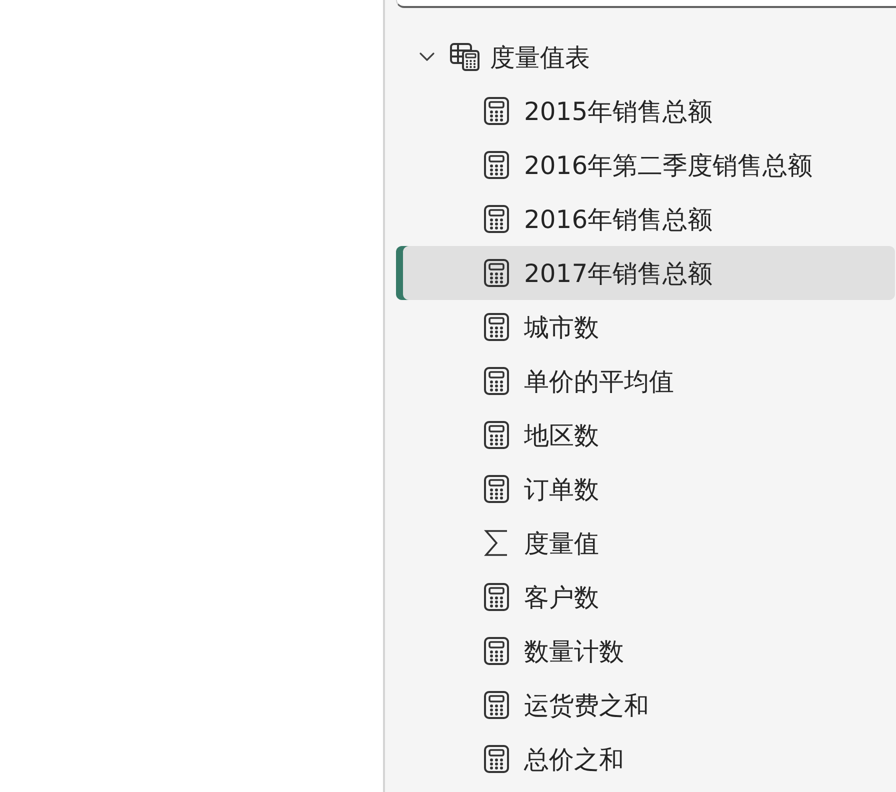 The width and height of the screenshot is (896, 792). Describe the element at coordinates (427, 57) in the screenshot. I see `chevron-icon` at that location.